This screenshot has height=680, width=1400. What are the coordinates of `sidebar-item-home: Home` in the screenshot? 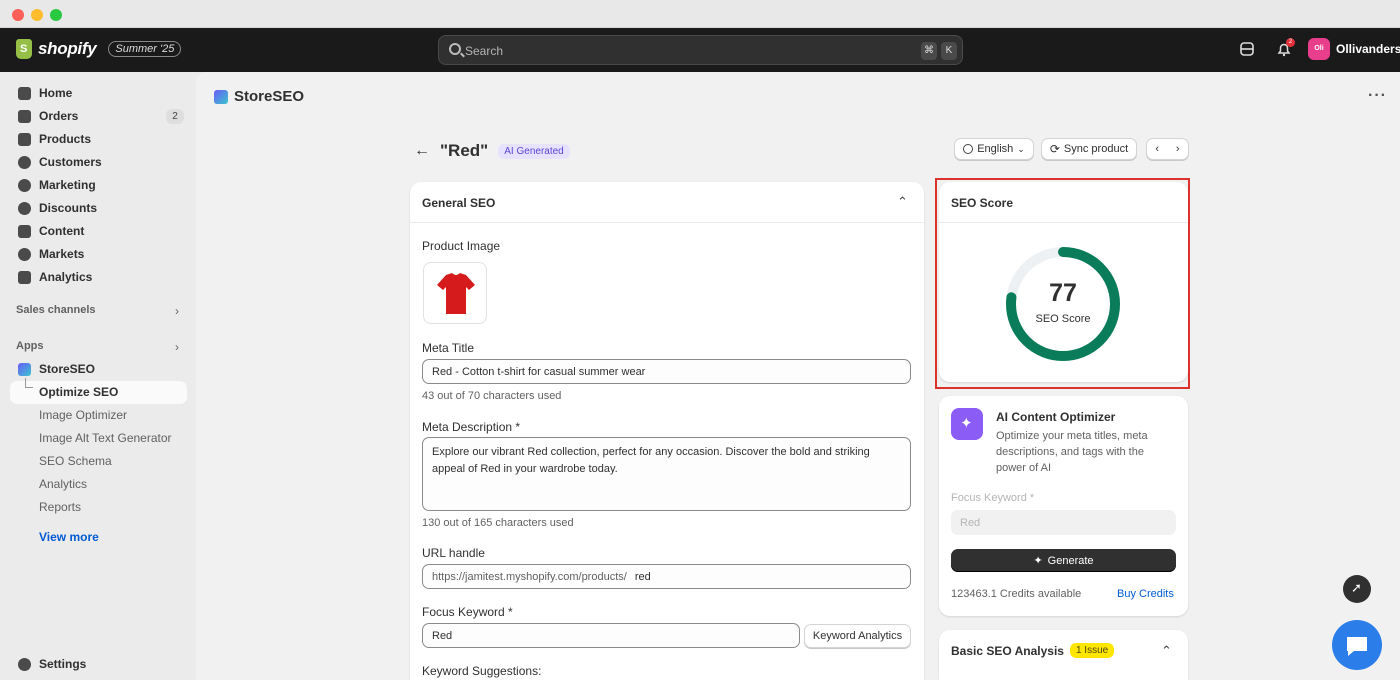 It's located at (45, 93).